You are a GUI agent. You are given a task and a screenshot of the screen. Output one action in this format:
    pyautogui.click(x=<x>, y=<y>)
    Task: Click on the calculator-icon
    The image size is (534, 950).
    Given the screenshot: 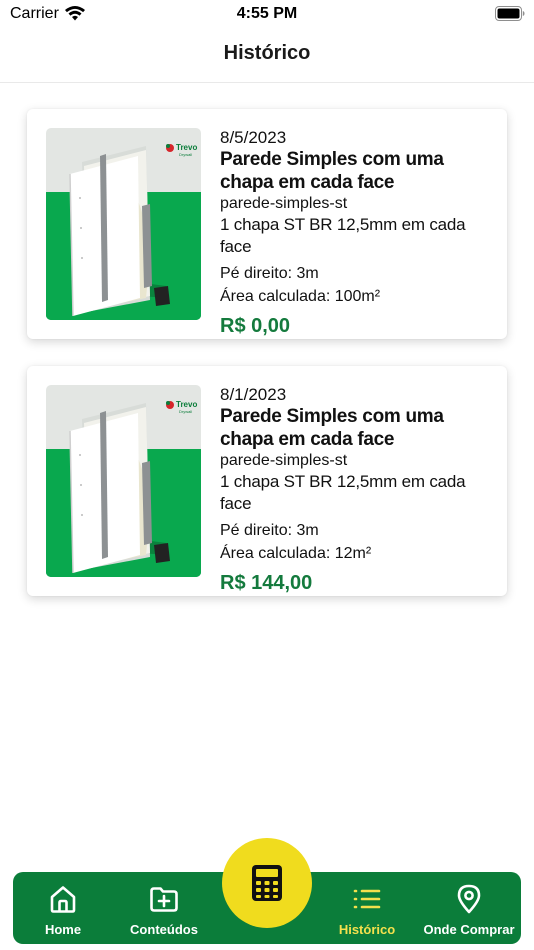 What is the action you would take?
    pyautogui.click(x=267, y=883)
    